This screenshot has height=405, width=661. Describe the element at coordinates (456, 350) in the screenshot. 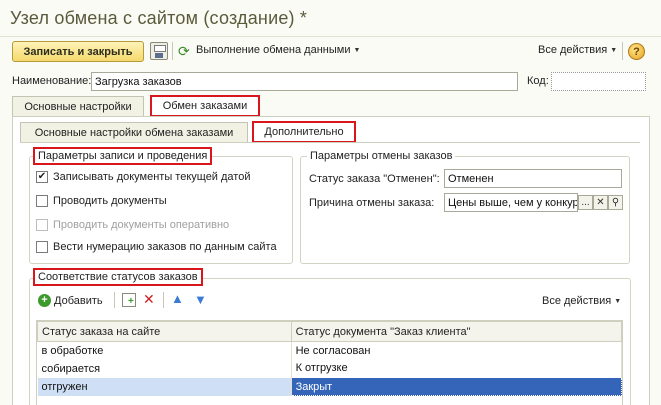

I see `cell-doc-status: Не согласован` at that location.